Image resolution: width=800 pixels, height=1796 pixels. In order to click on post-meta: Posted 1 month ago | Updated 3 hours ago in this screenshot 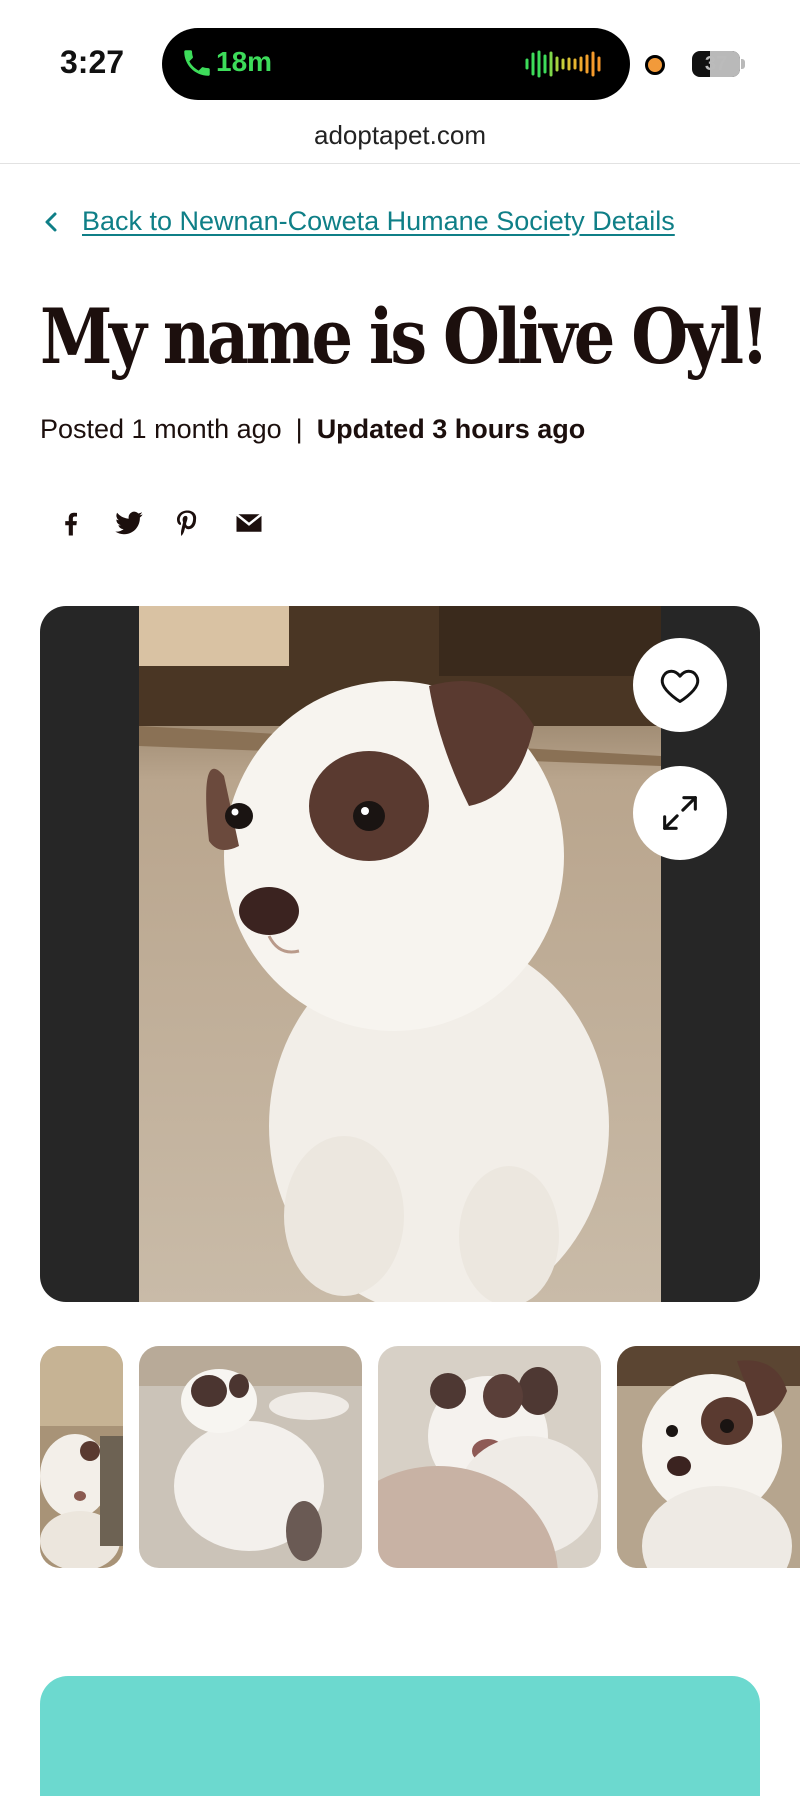, I will do `click(312, 429)`.